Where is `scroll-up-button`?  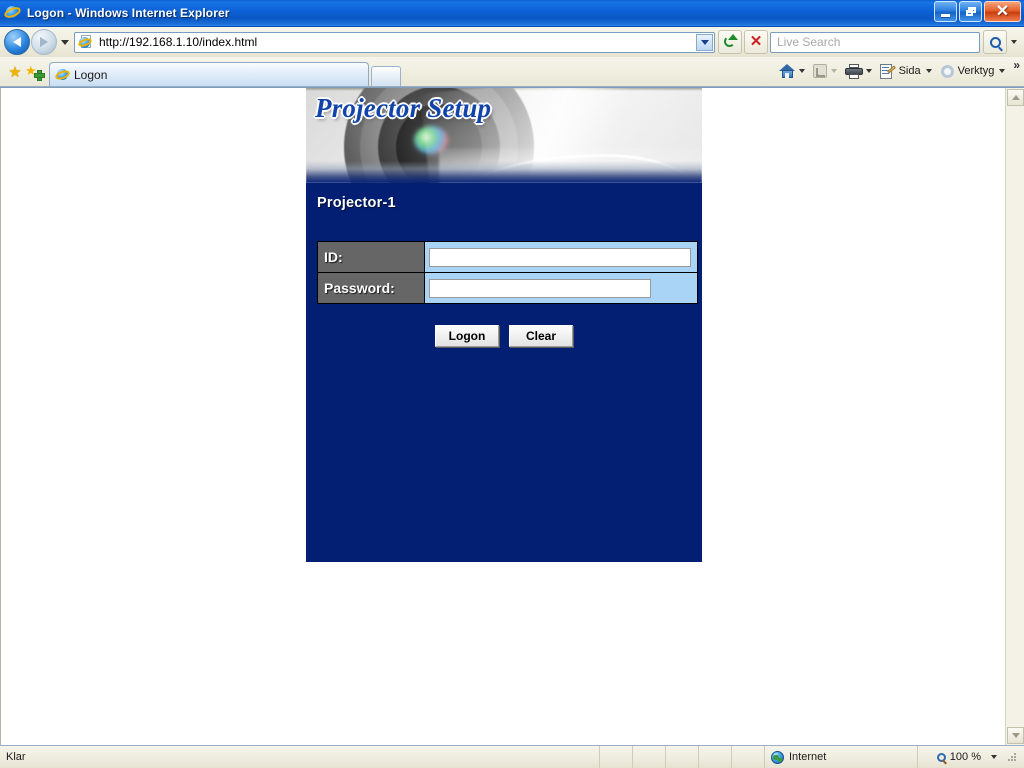 scroll-up-button is located at coordinates (1015, 97).